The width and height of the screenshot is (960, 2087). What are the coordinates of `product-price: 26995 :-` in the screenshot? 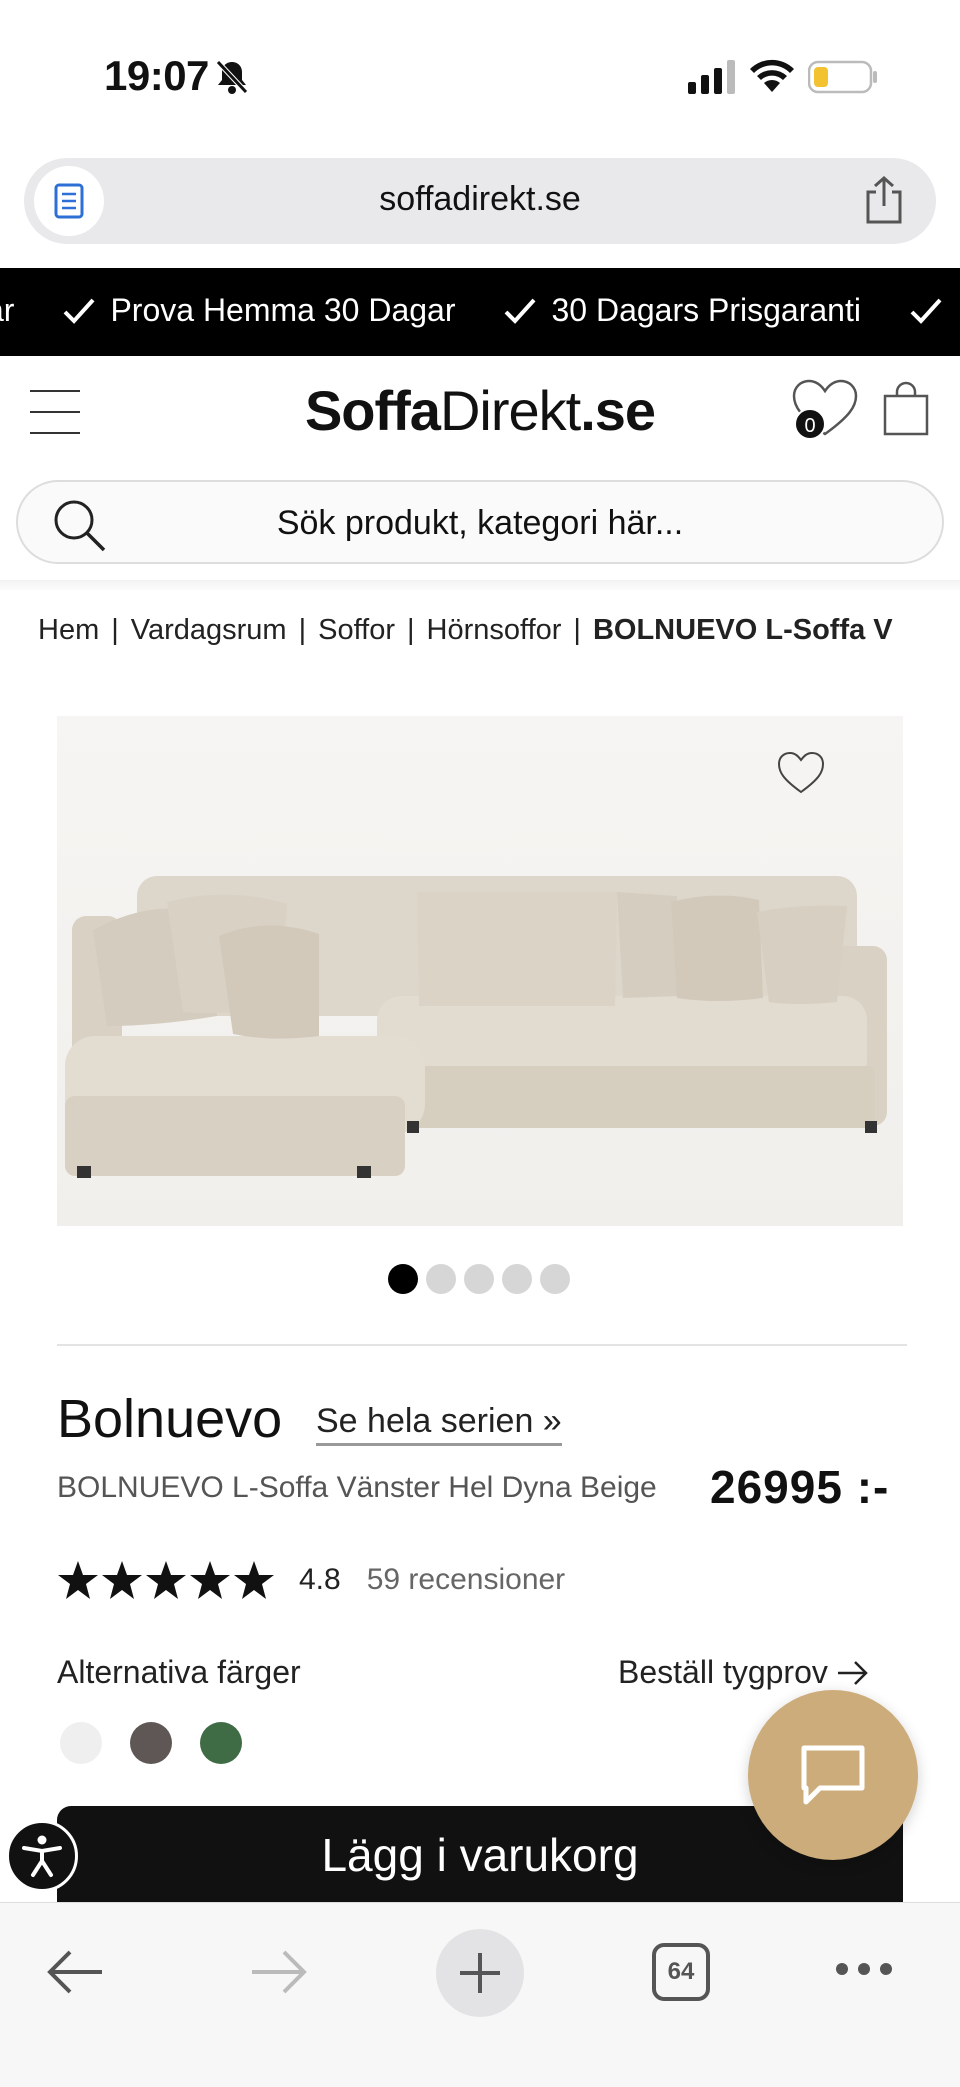 It's located at (800, 1487).